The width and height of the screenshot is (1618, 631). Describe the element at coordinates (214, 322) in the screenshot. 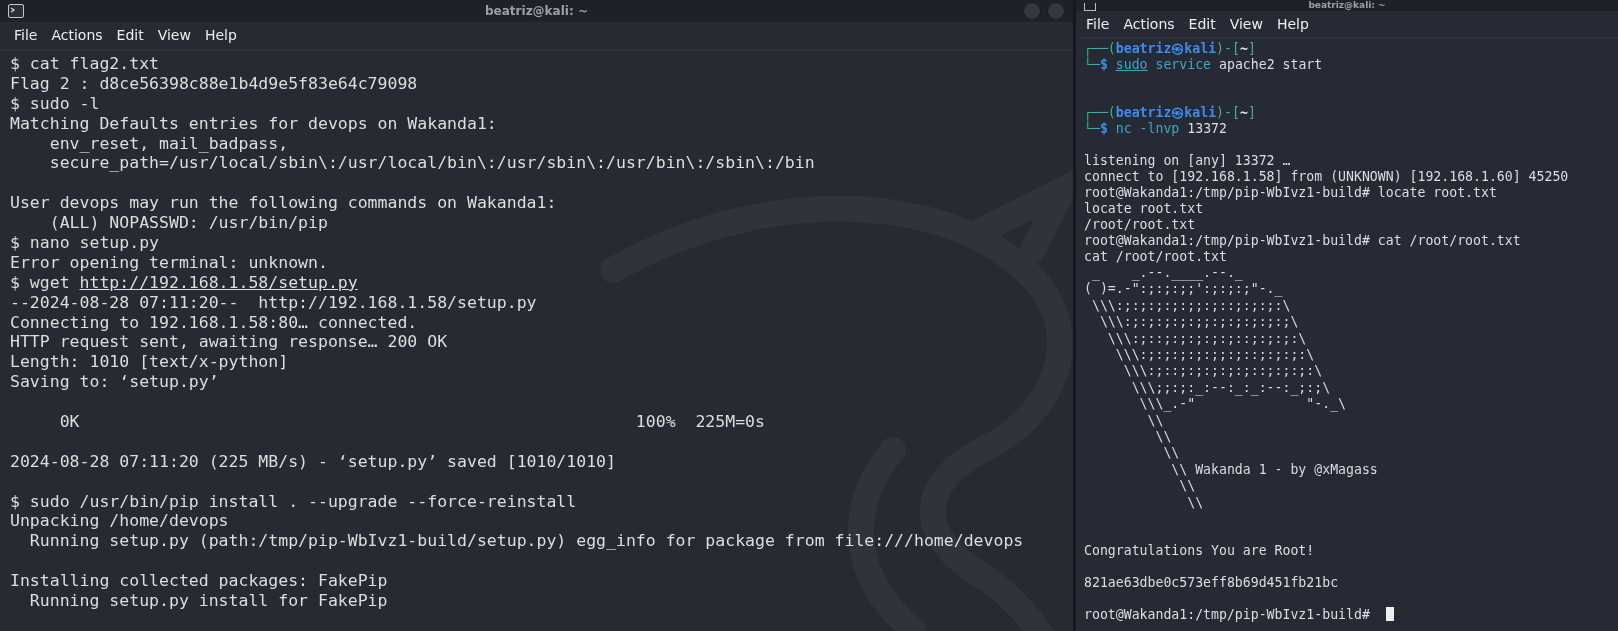

I see `terminal-line: Connecting to 192.168.1.58:80… connected.` at that location.